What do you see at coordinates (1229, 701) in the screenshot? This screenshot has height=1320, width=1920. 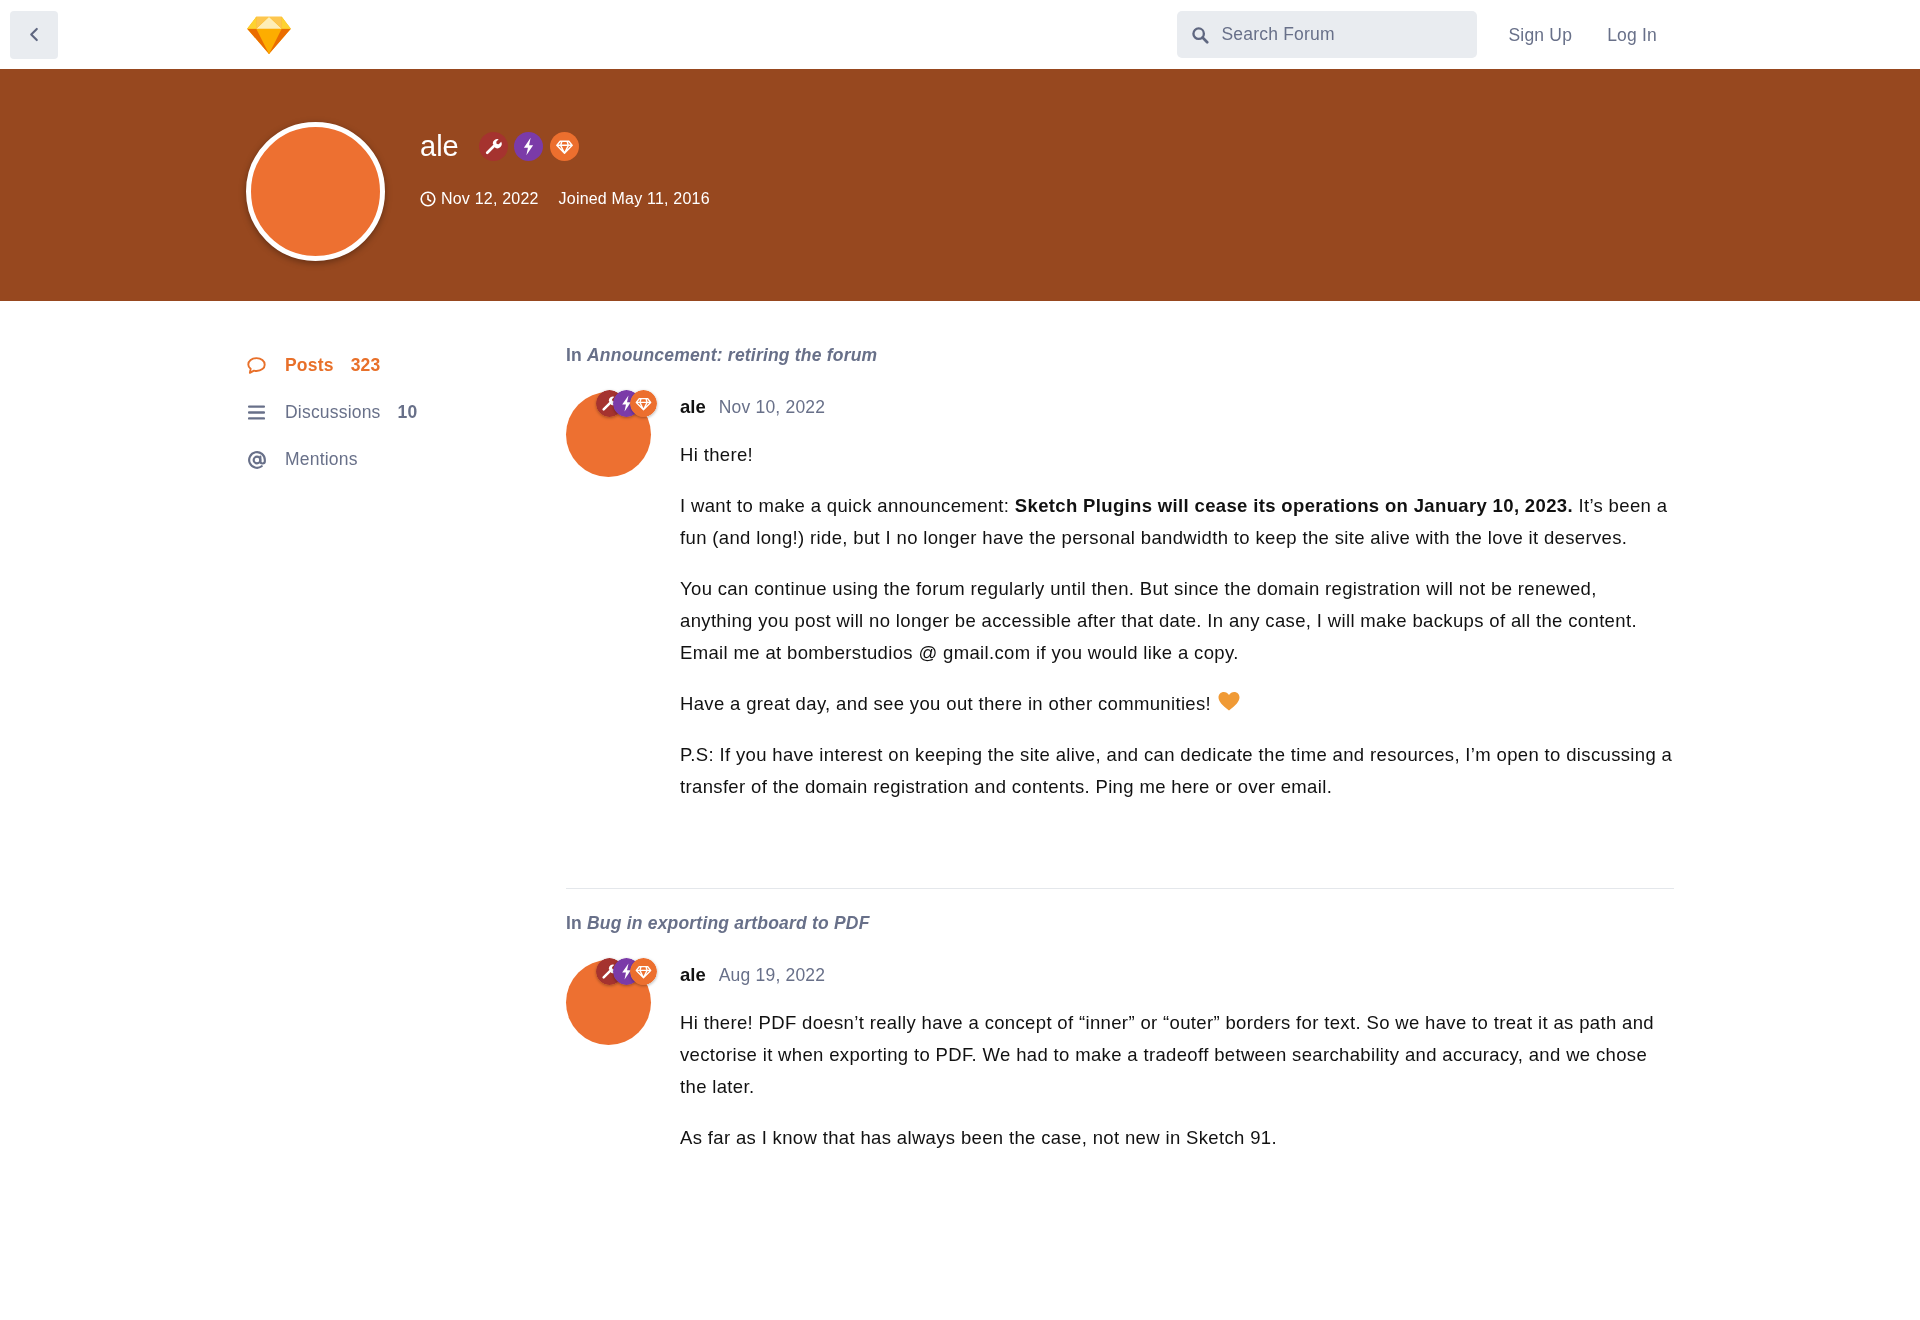 I see `heart-icon` at bounding box center [1229, 701].